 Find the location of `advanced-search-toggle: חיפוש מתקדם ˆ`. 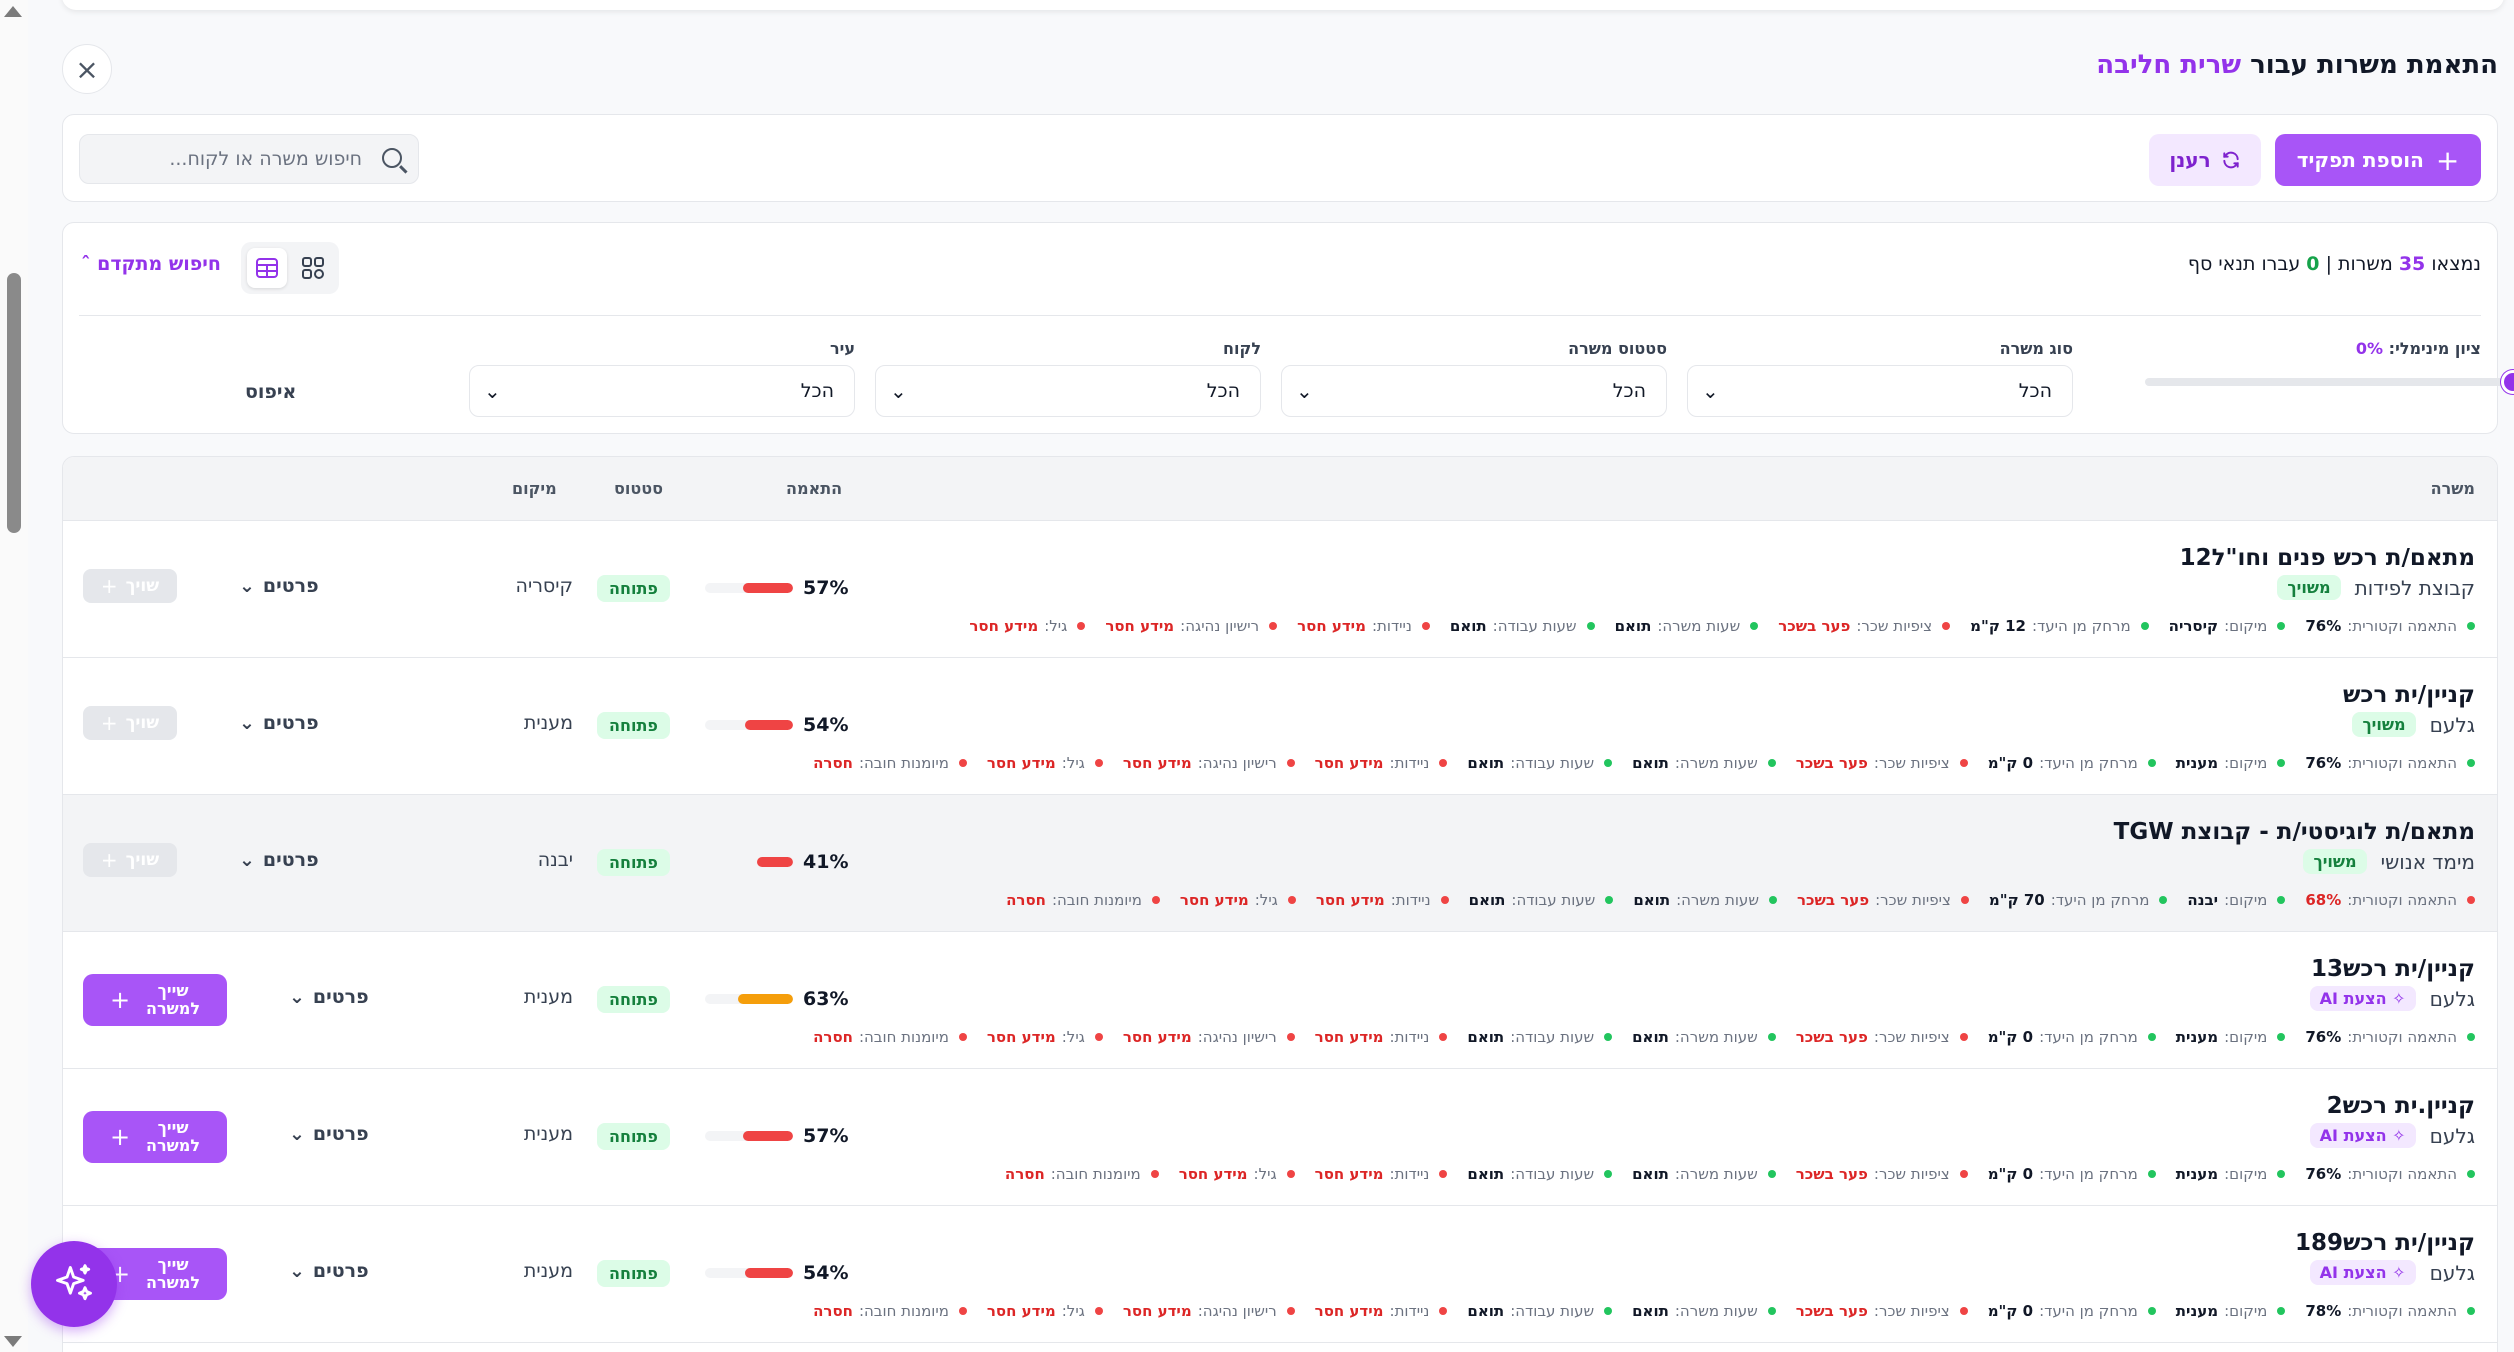

advanced-search-toggle: חיפוש מתקדם ˆ is located at coordinates (151, 264).